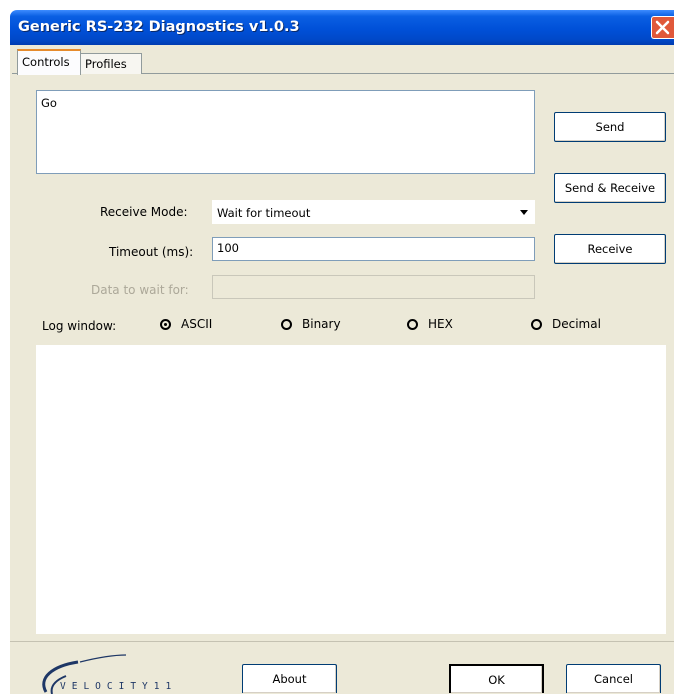 Image resolution: width=674 pixels, height=694 pixels. Describe the element at coordinates (321, 324) in the screenshot. I see `radio-binary-label: Binary` at that location.